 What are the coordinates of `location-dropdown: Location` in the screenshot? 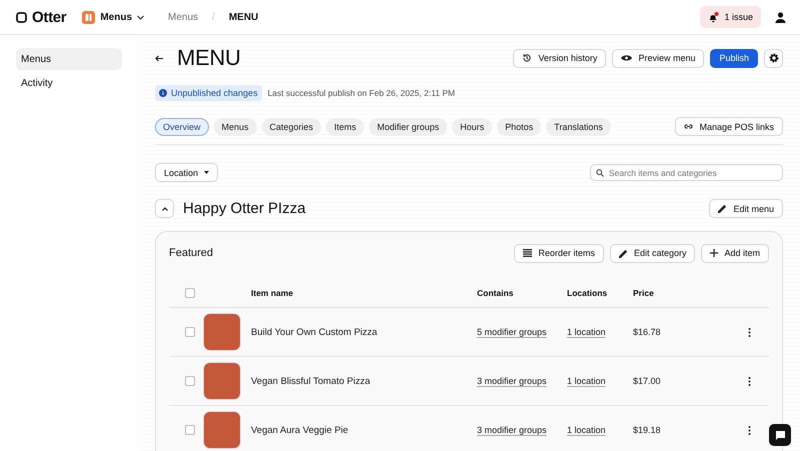 It's located at (186, 172).